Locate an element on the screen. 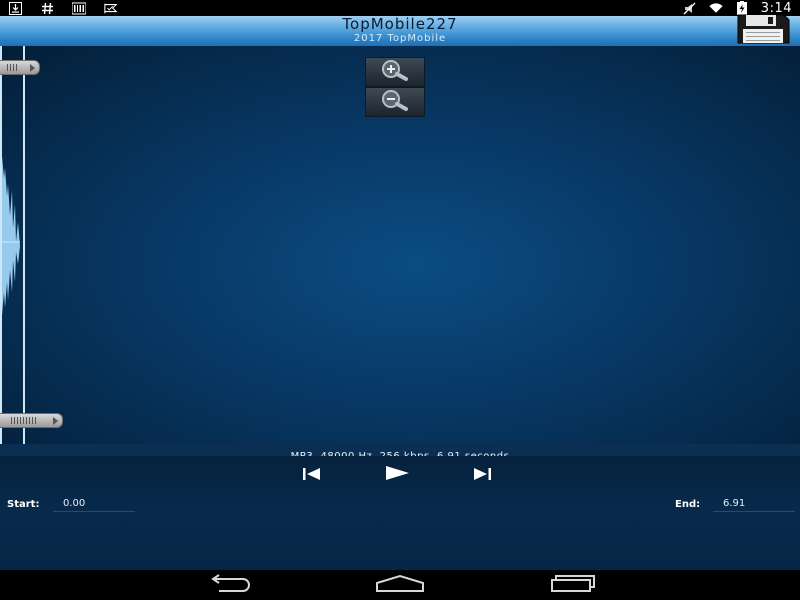 This screenshot has height=600, width=800. mute-icon is located at coordinates (690, 8).